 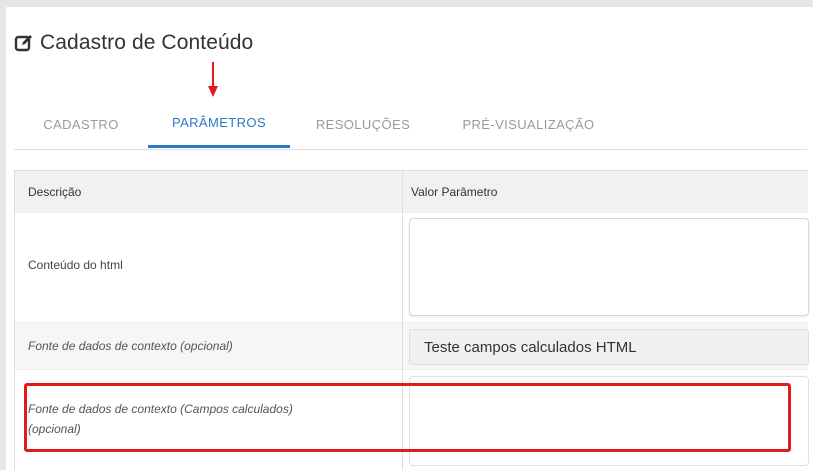 I want to click on table-header: Descrição Valor Parâmetro, so click(x=411, y=192).